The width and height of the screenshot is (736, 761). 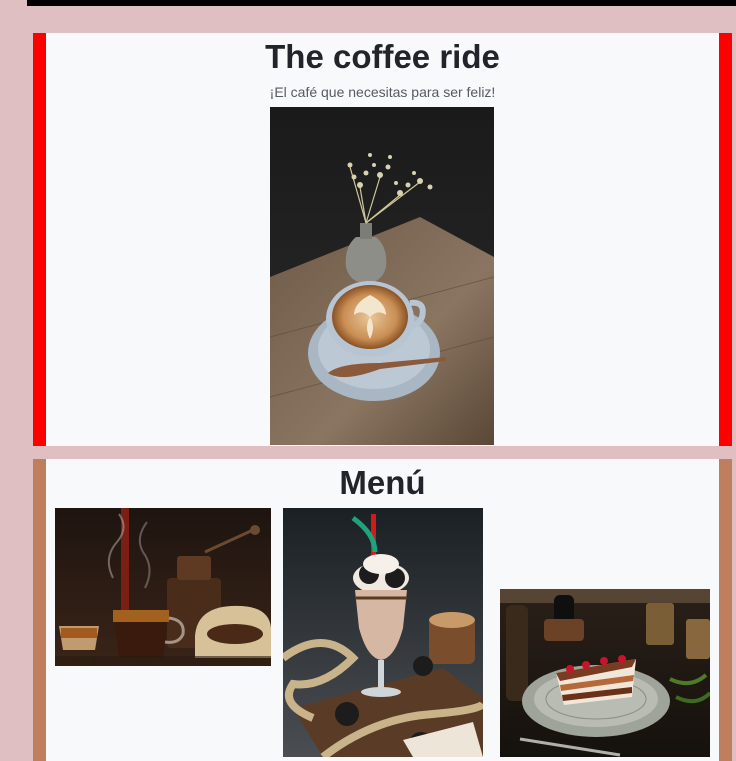 I want to click on cake-slice-plate-photo, so click(x=605, y=673).